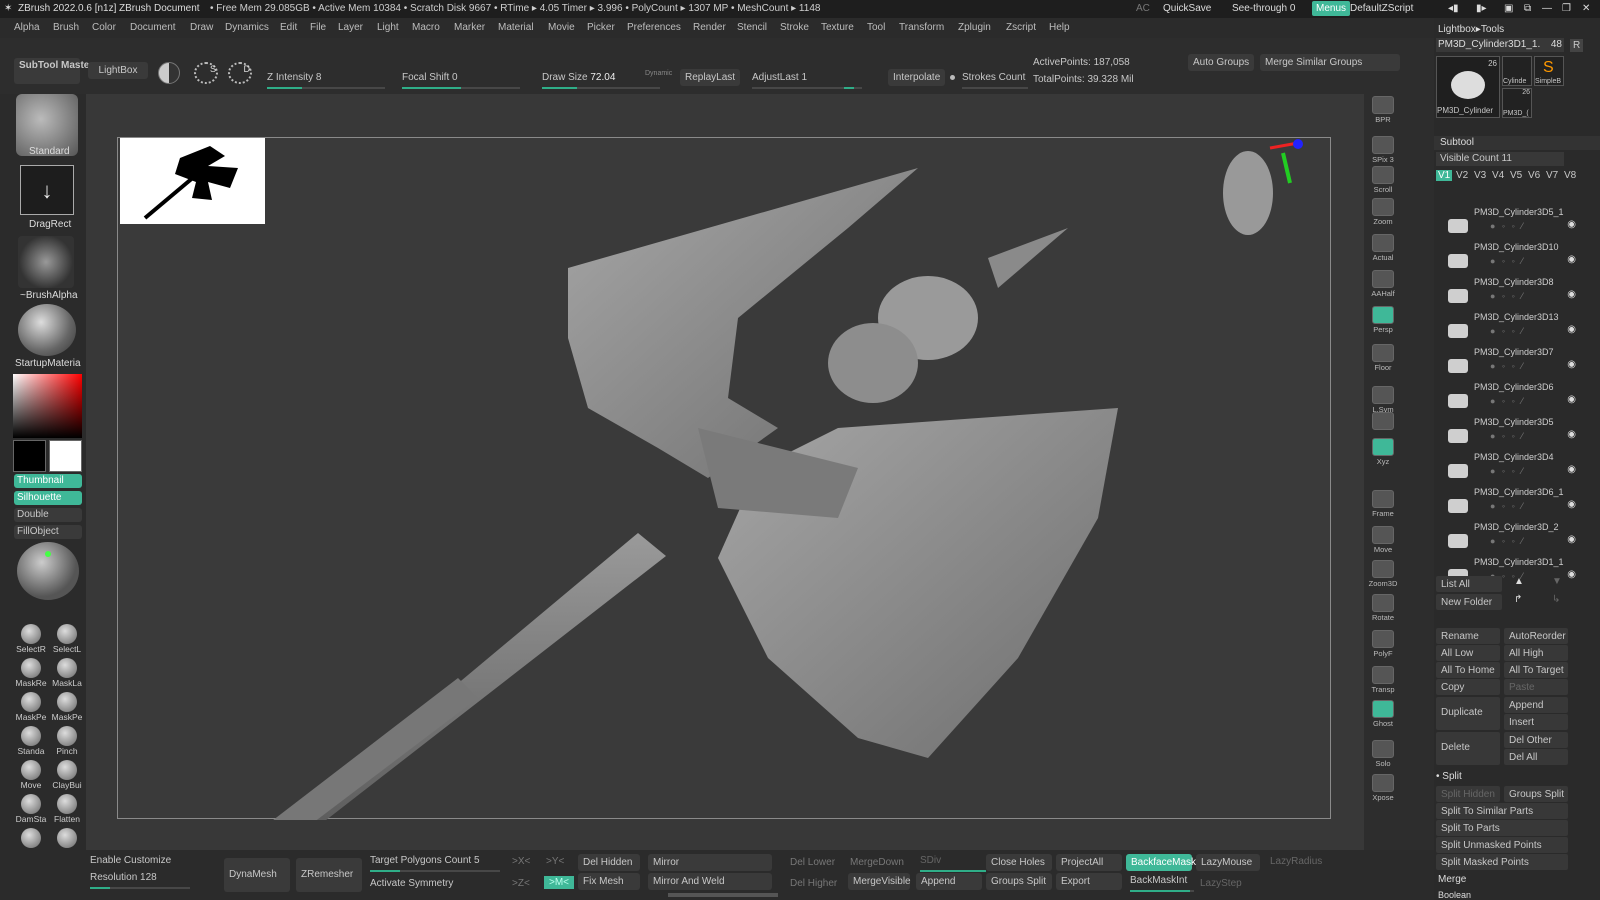 The image size is (1600, 900). I want to click on list-all-button: List All, so click(1469, 584).